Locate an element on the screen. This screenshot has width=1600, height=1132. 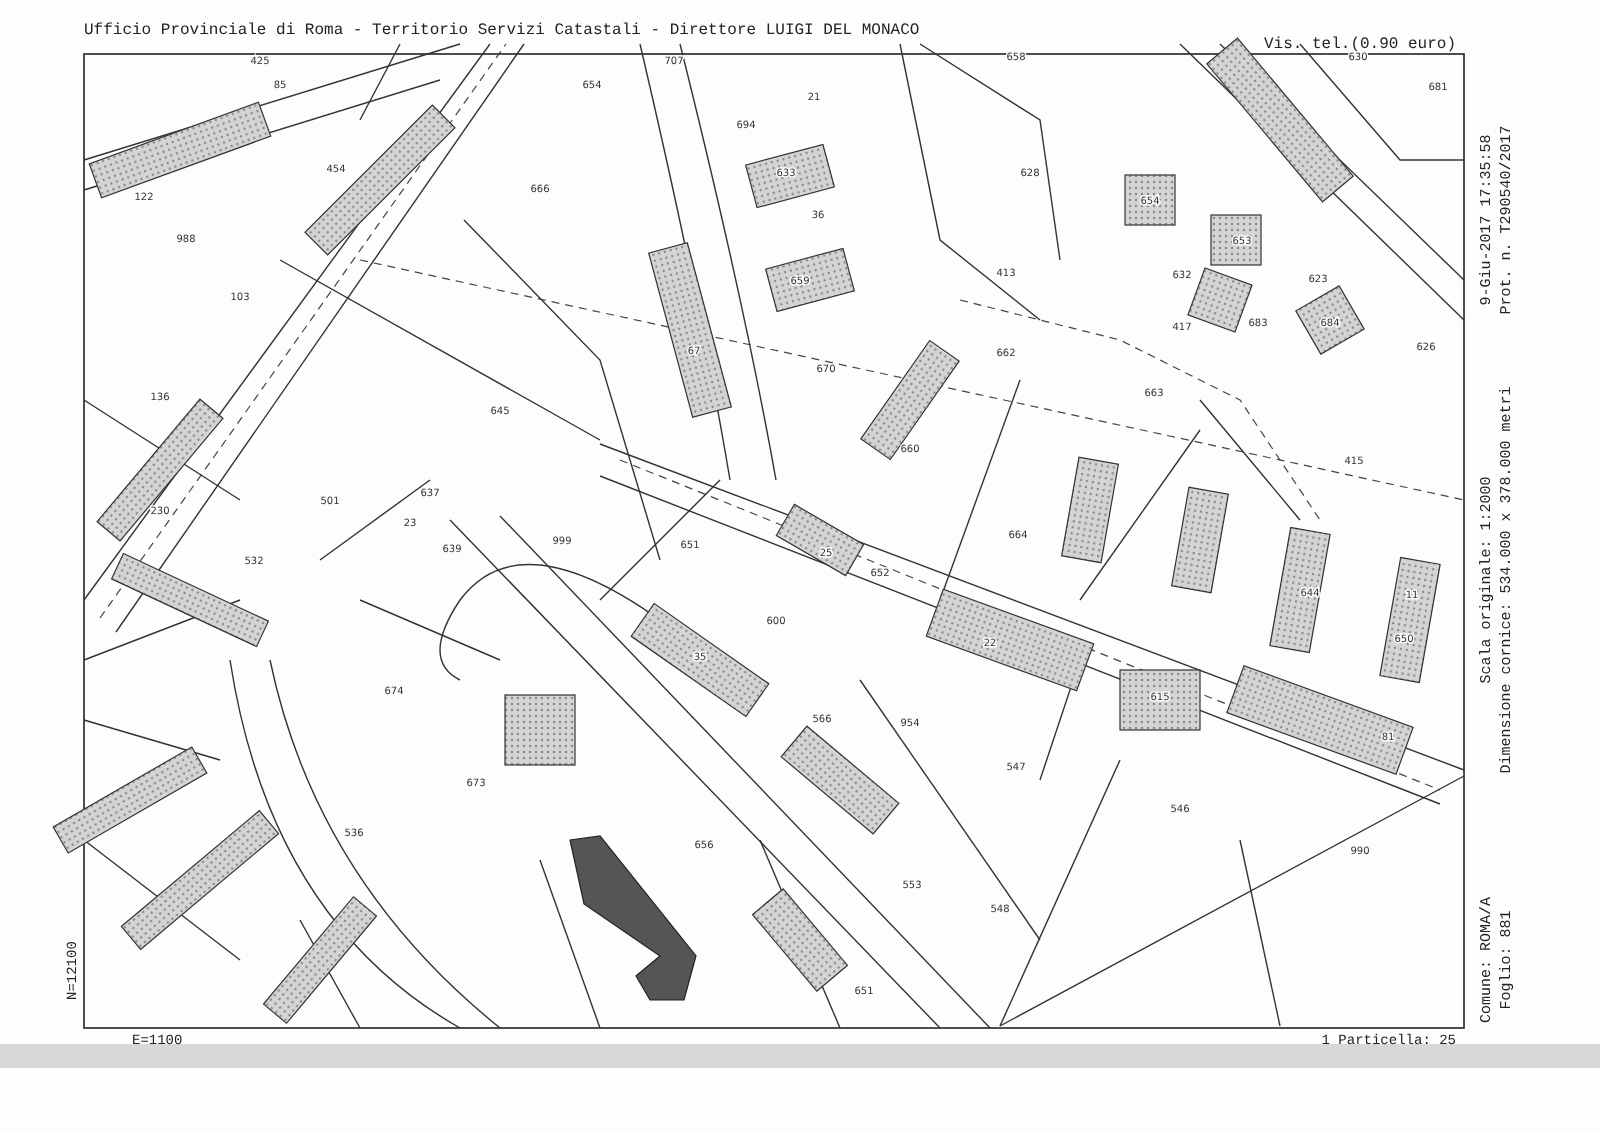
office-header: Ufficio Provinciale di Roma - Territorio Servizi Catastali - Direttore LUIGI DEL MONACO is located at coordinates (502, 31).